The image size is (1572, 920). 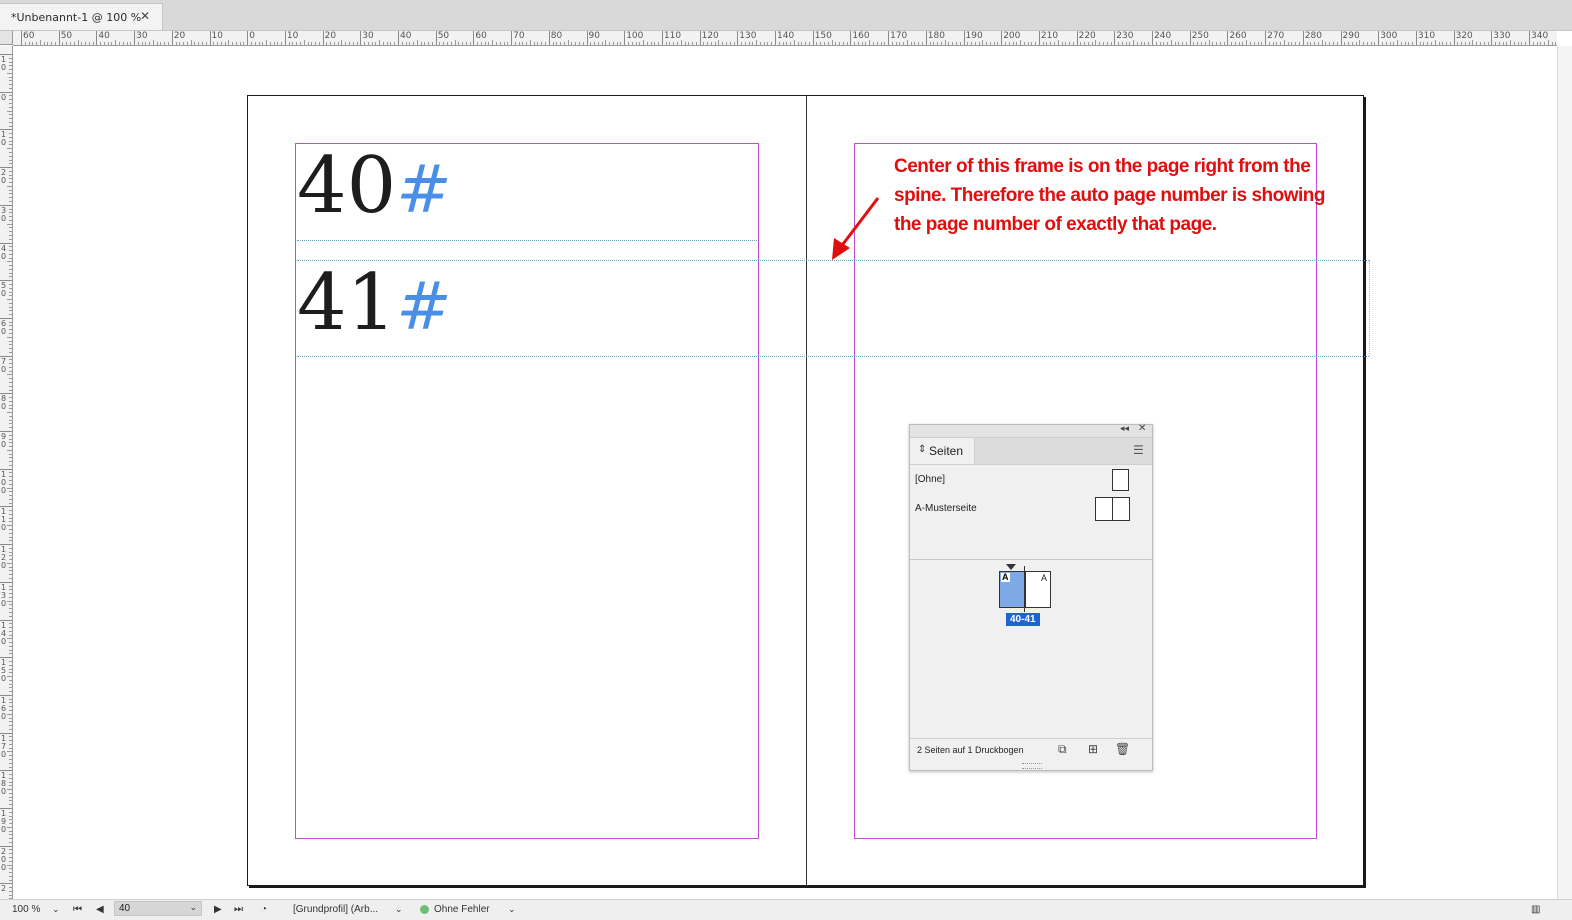 I want to click on new-page-icon: ⊞, so click(x=1093, y=749).